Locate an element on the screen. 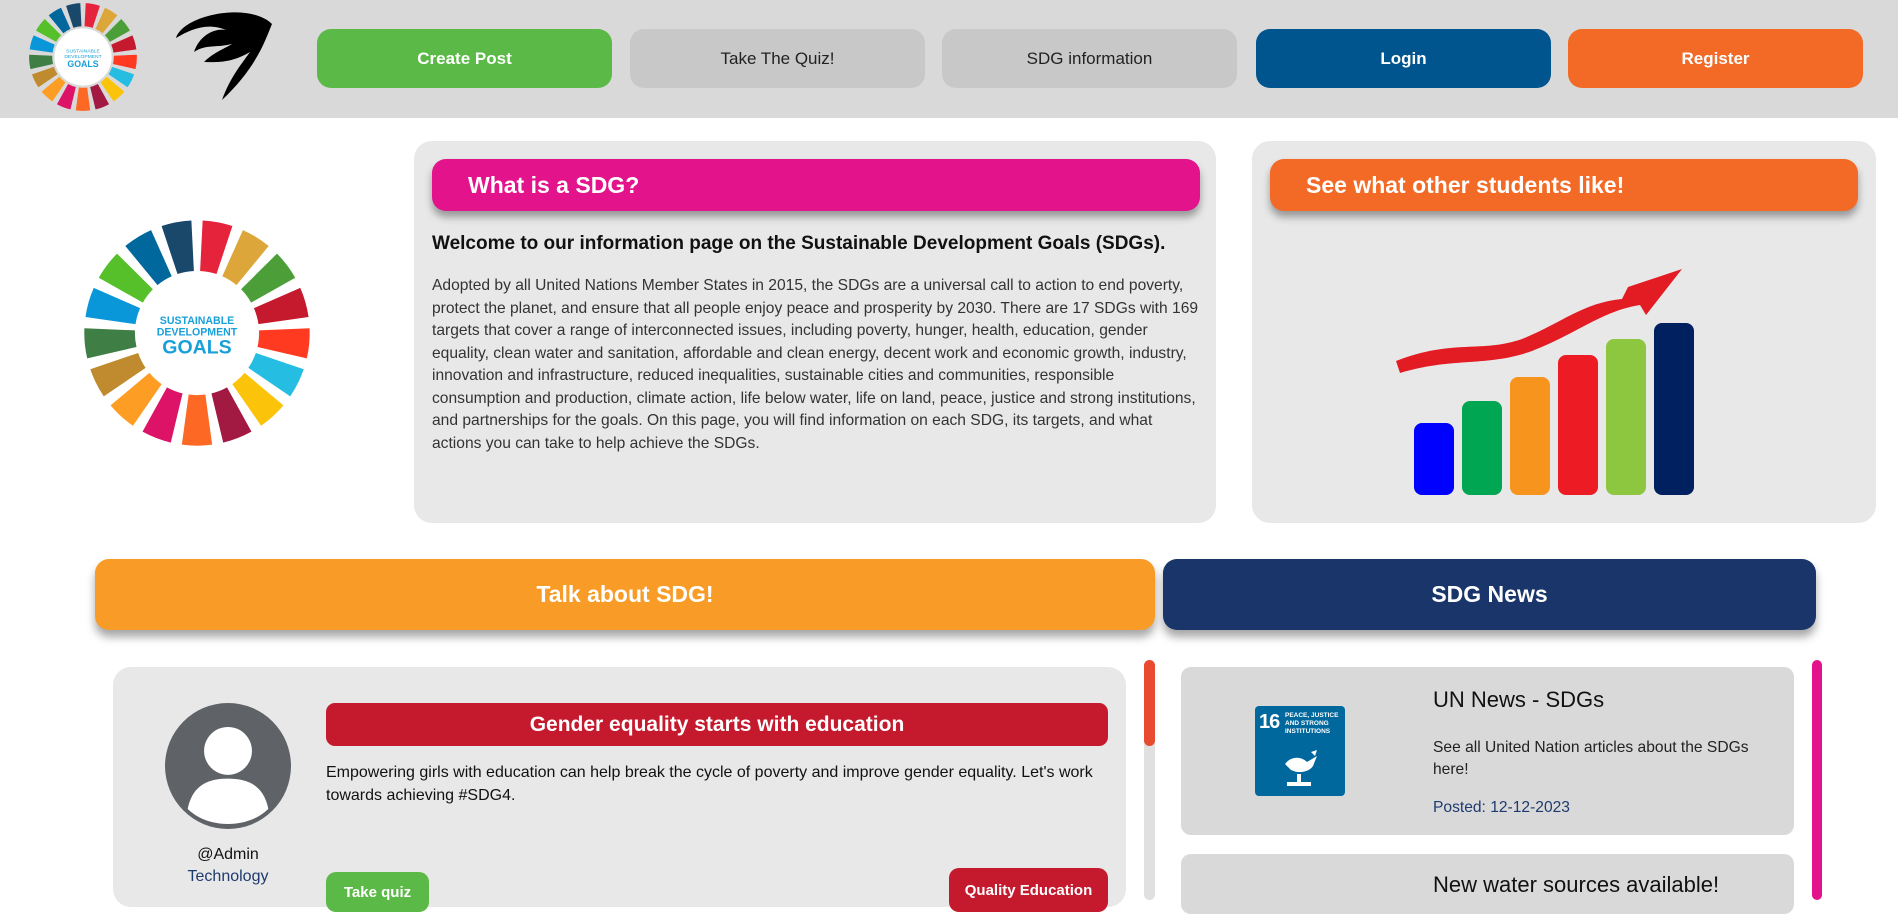 Image resolution: width=1898 pixels, height=914 pixels. news-scrollbar is located at coordinates (1817, 780).